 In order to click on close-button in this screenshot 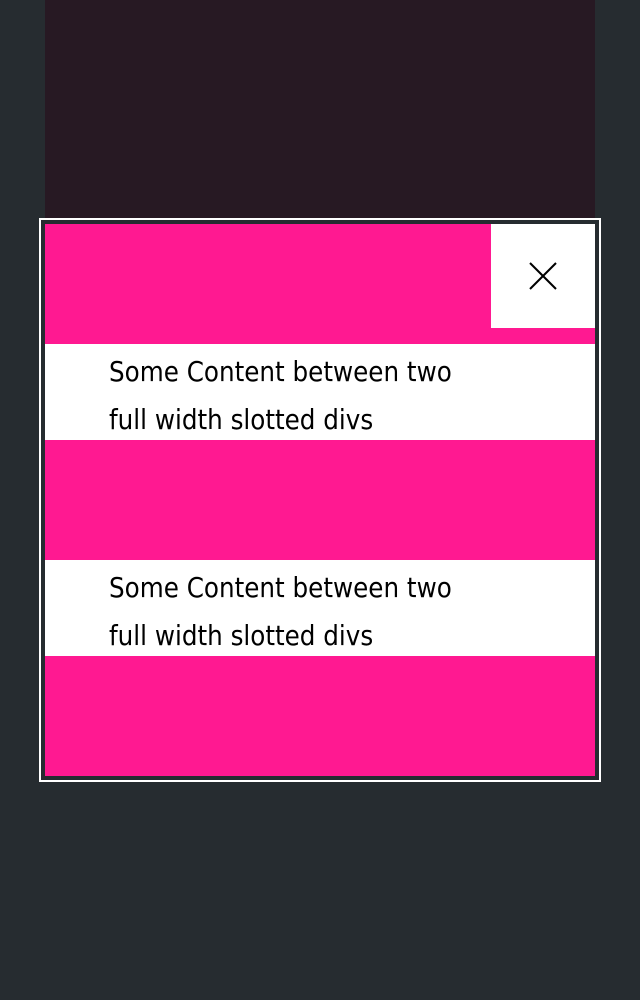, I will do `click(543, 276)`.